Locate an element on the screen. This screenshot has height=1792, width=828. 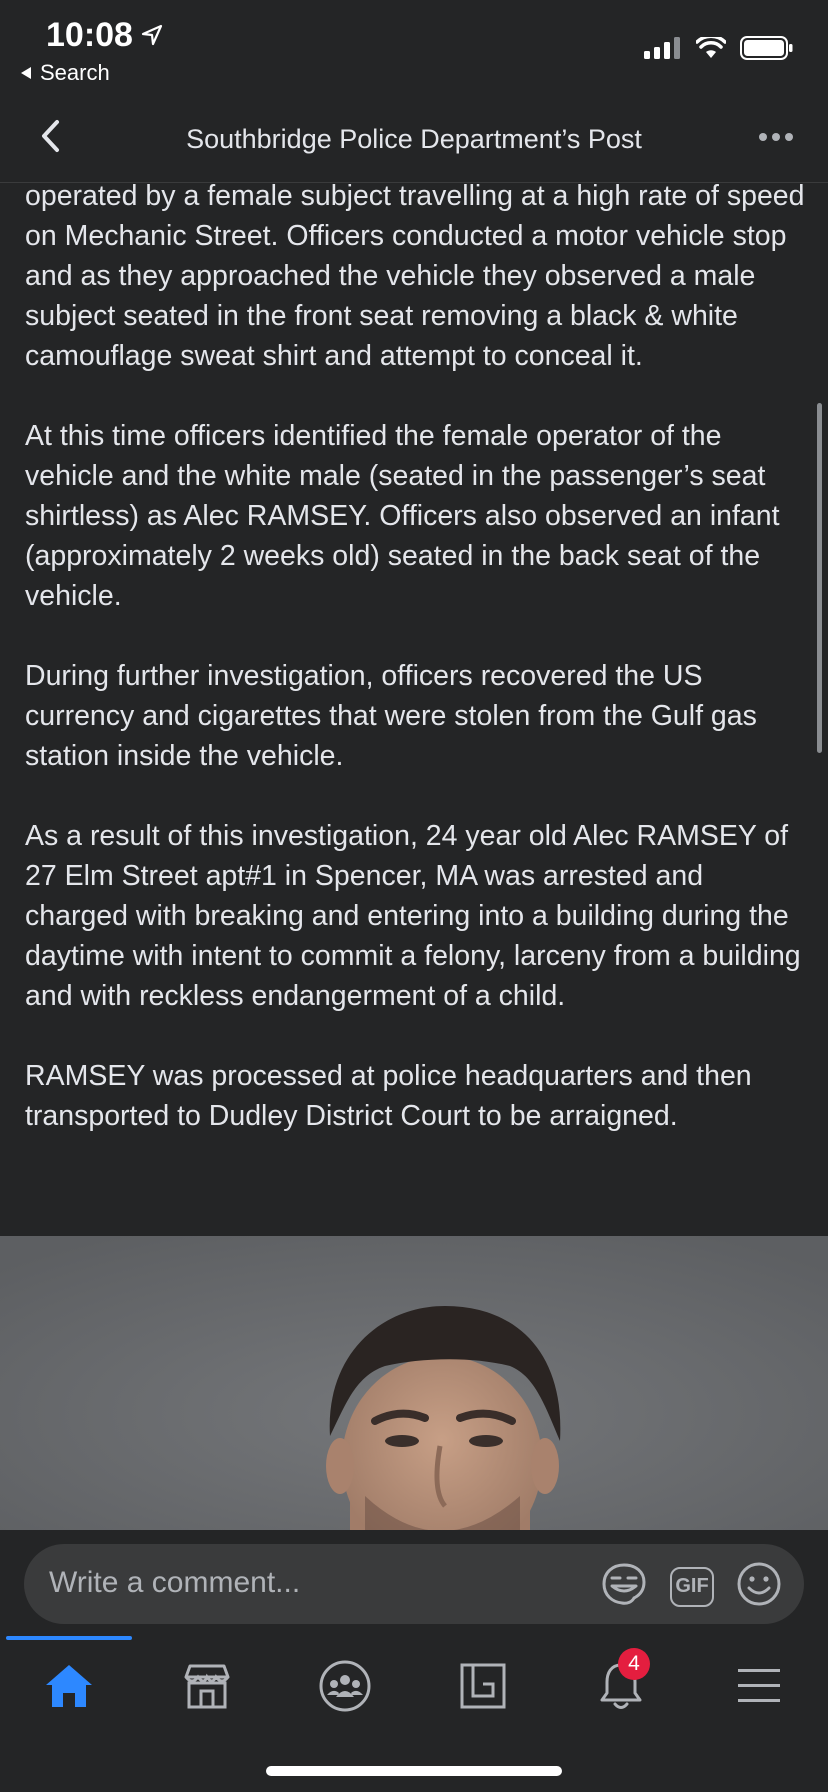
status-time: 10:08 is located at coordinates (104, 35).